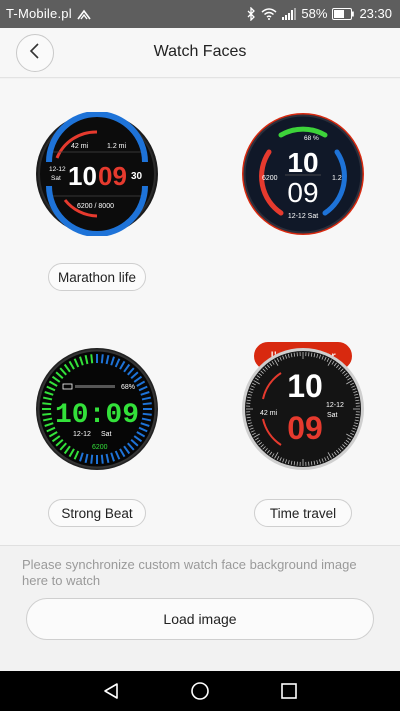 Image resolution: width=400 pixels, height=711 pixels. I want to click on watch-face-label-time-travel: Time travel, so click(303, 513).